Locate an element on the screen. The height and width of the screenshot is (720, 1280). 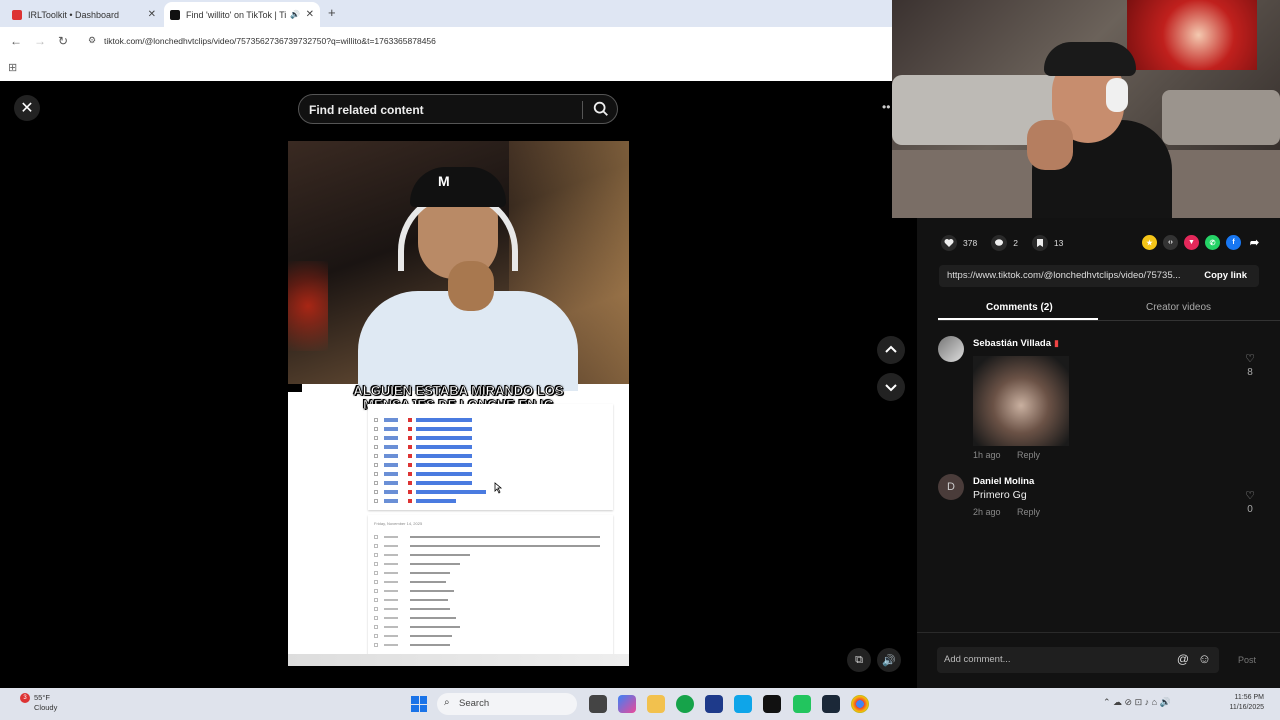
post-button: Post is located at coordinates (1247, 660).